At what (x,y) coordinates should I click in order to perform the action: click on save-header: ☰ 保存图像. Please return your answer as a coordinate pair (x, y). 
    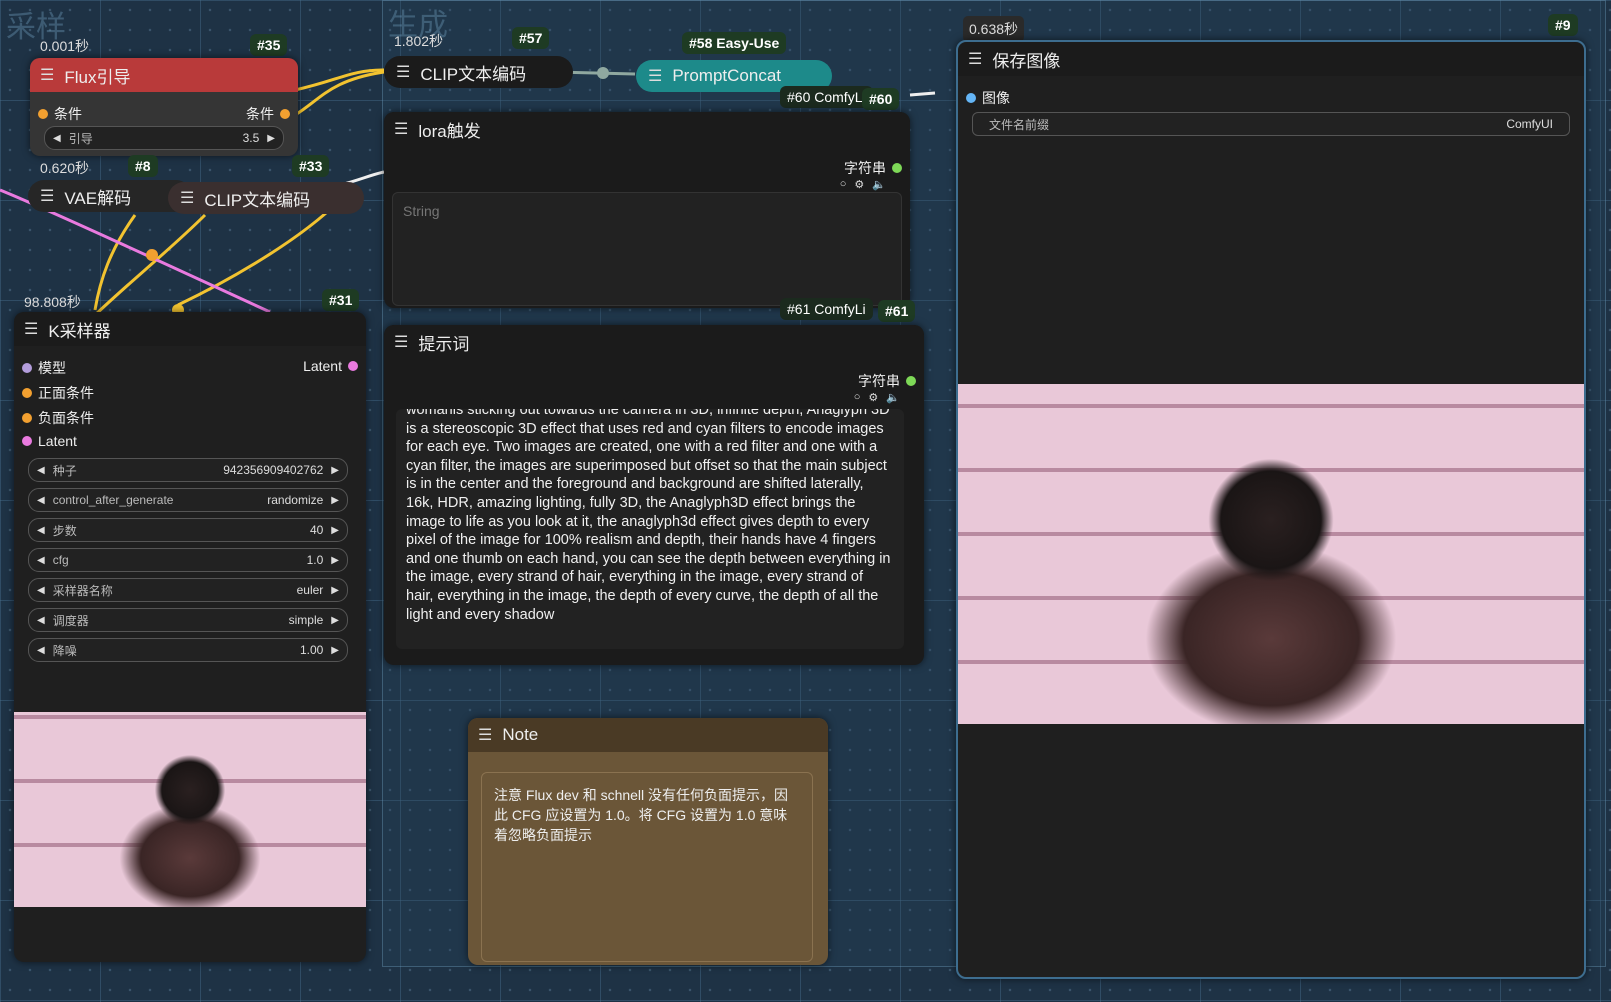
    Looking at the image, I should click on (1271, 59).